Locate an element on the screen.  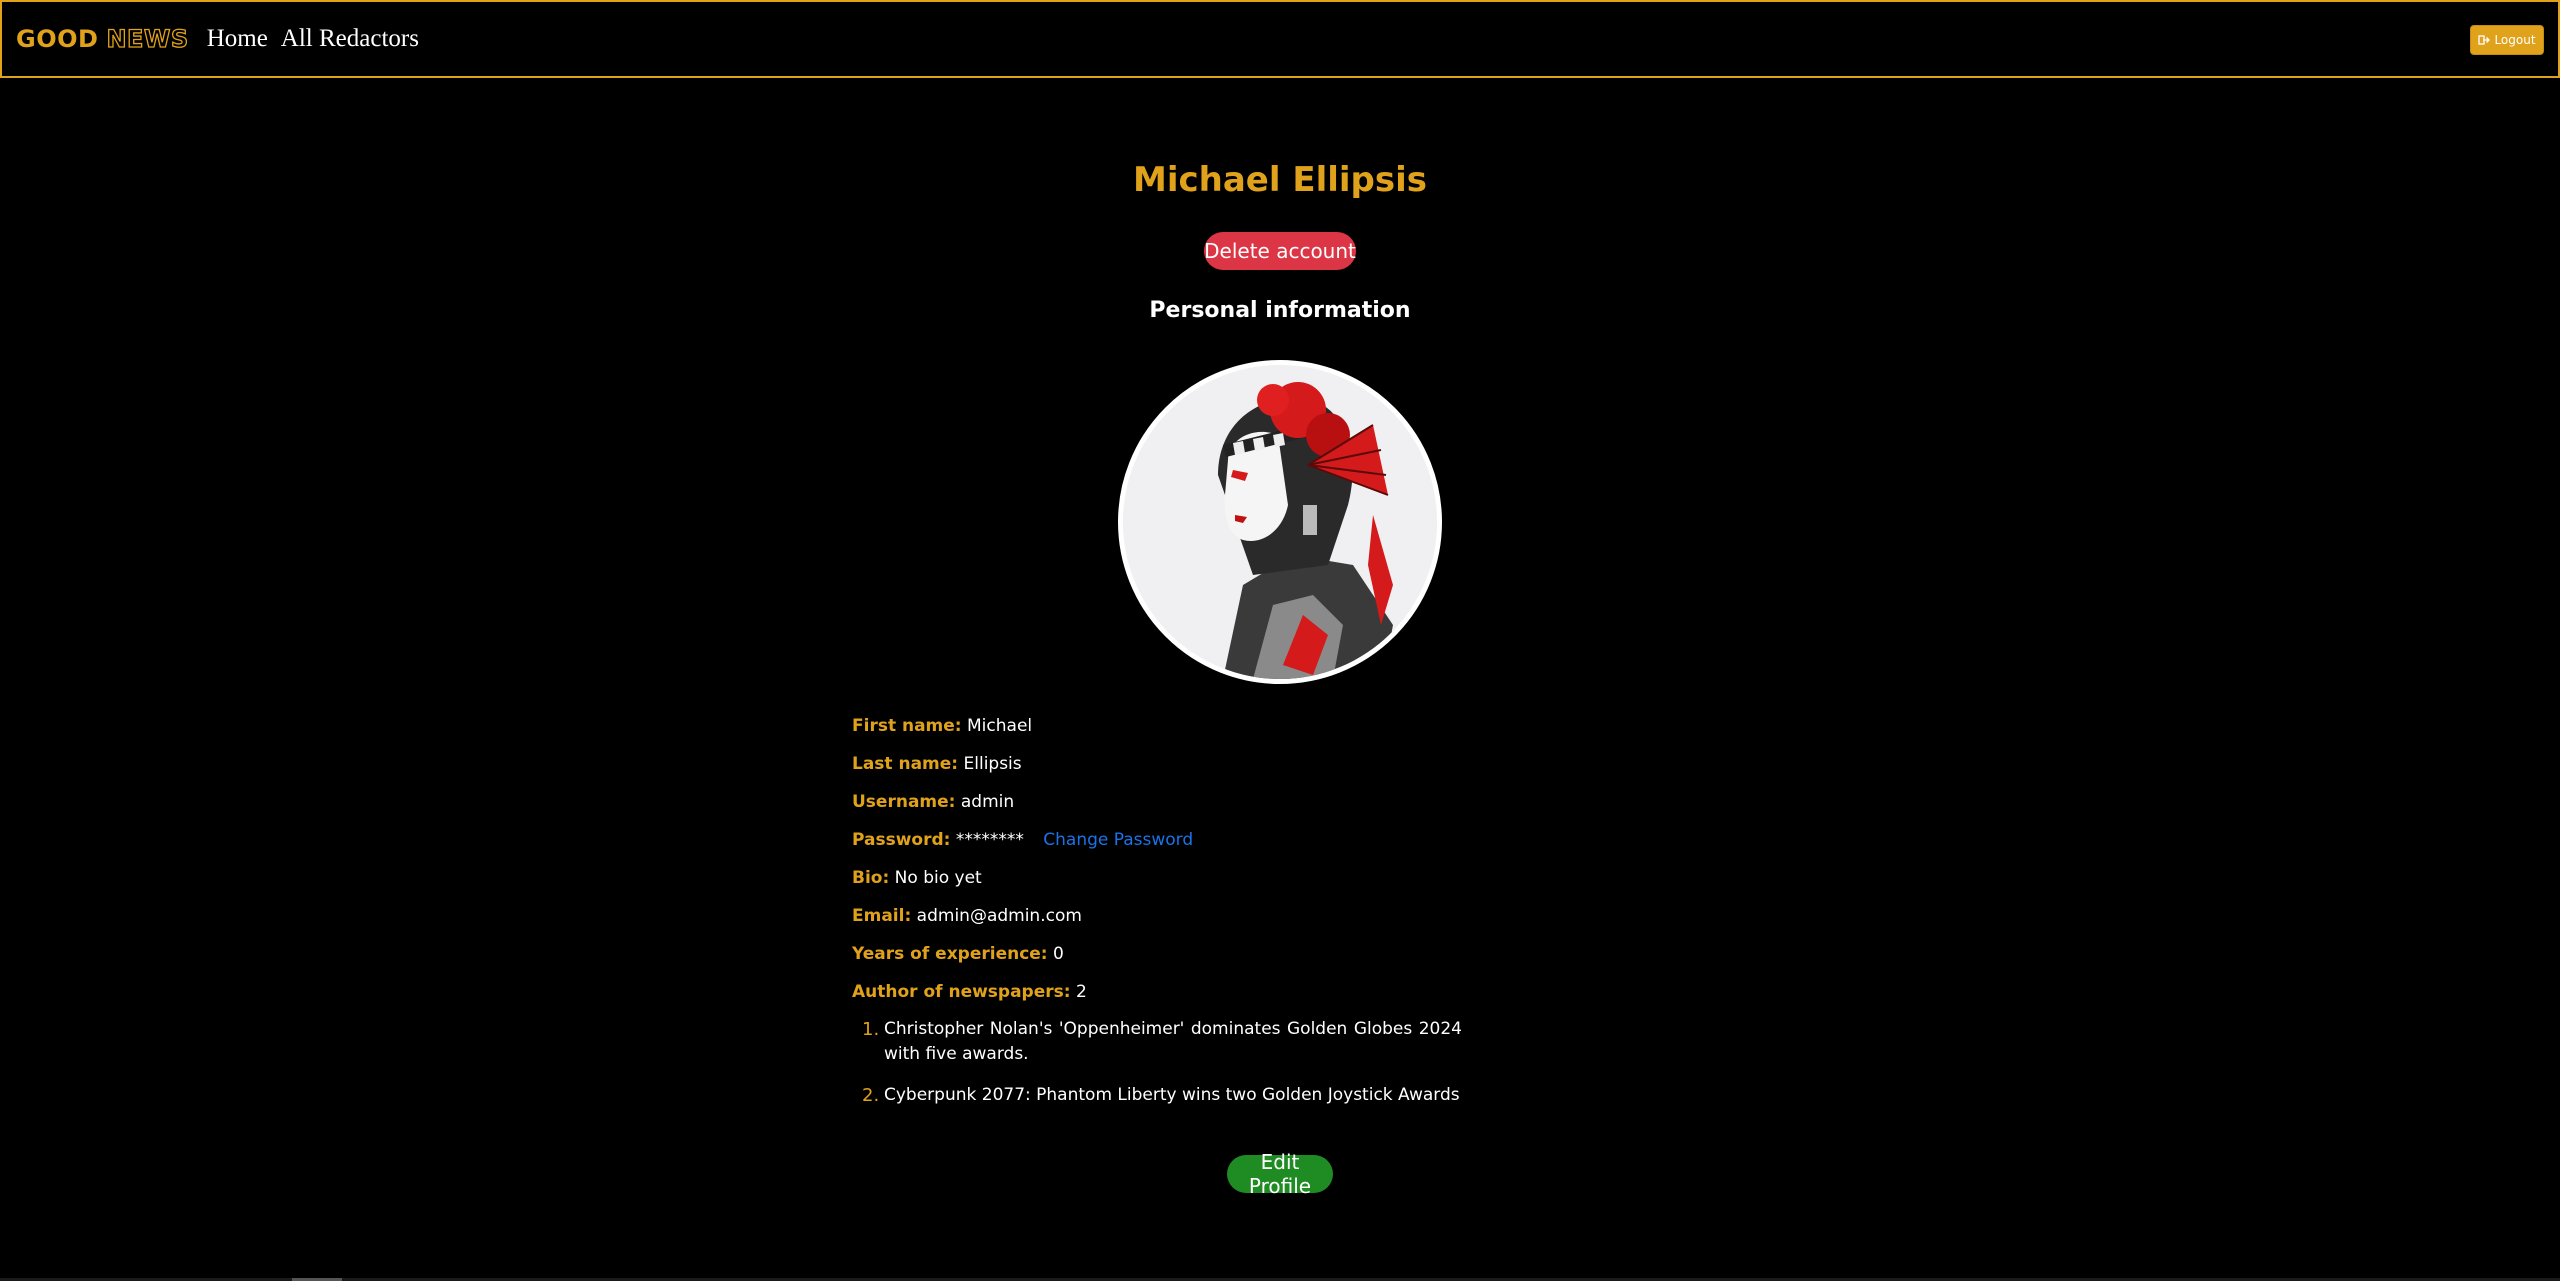
brand-news: NEWS is located at coordinates (147, 38).